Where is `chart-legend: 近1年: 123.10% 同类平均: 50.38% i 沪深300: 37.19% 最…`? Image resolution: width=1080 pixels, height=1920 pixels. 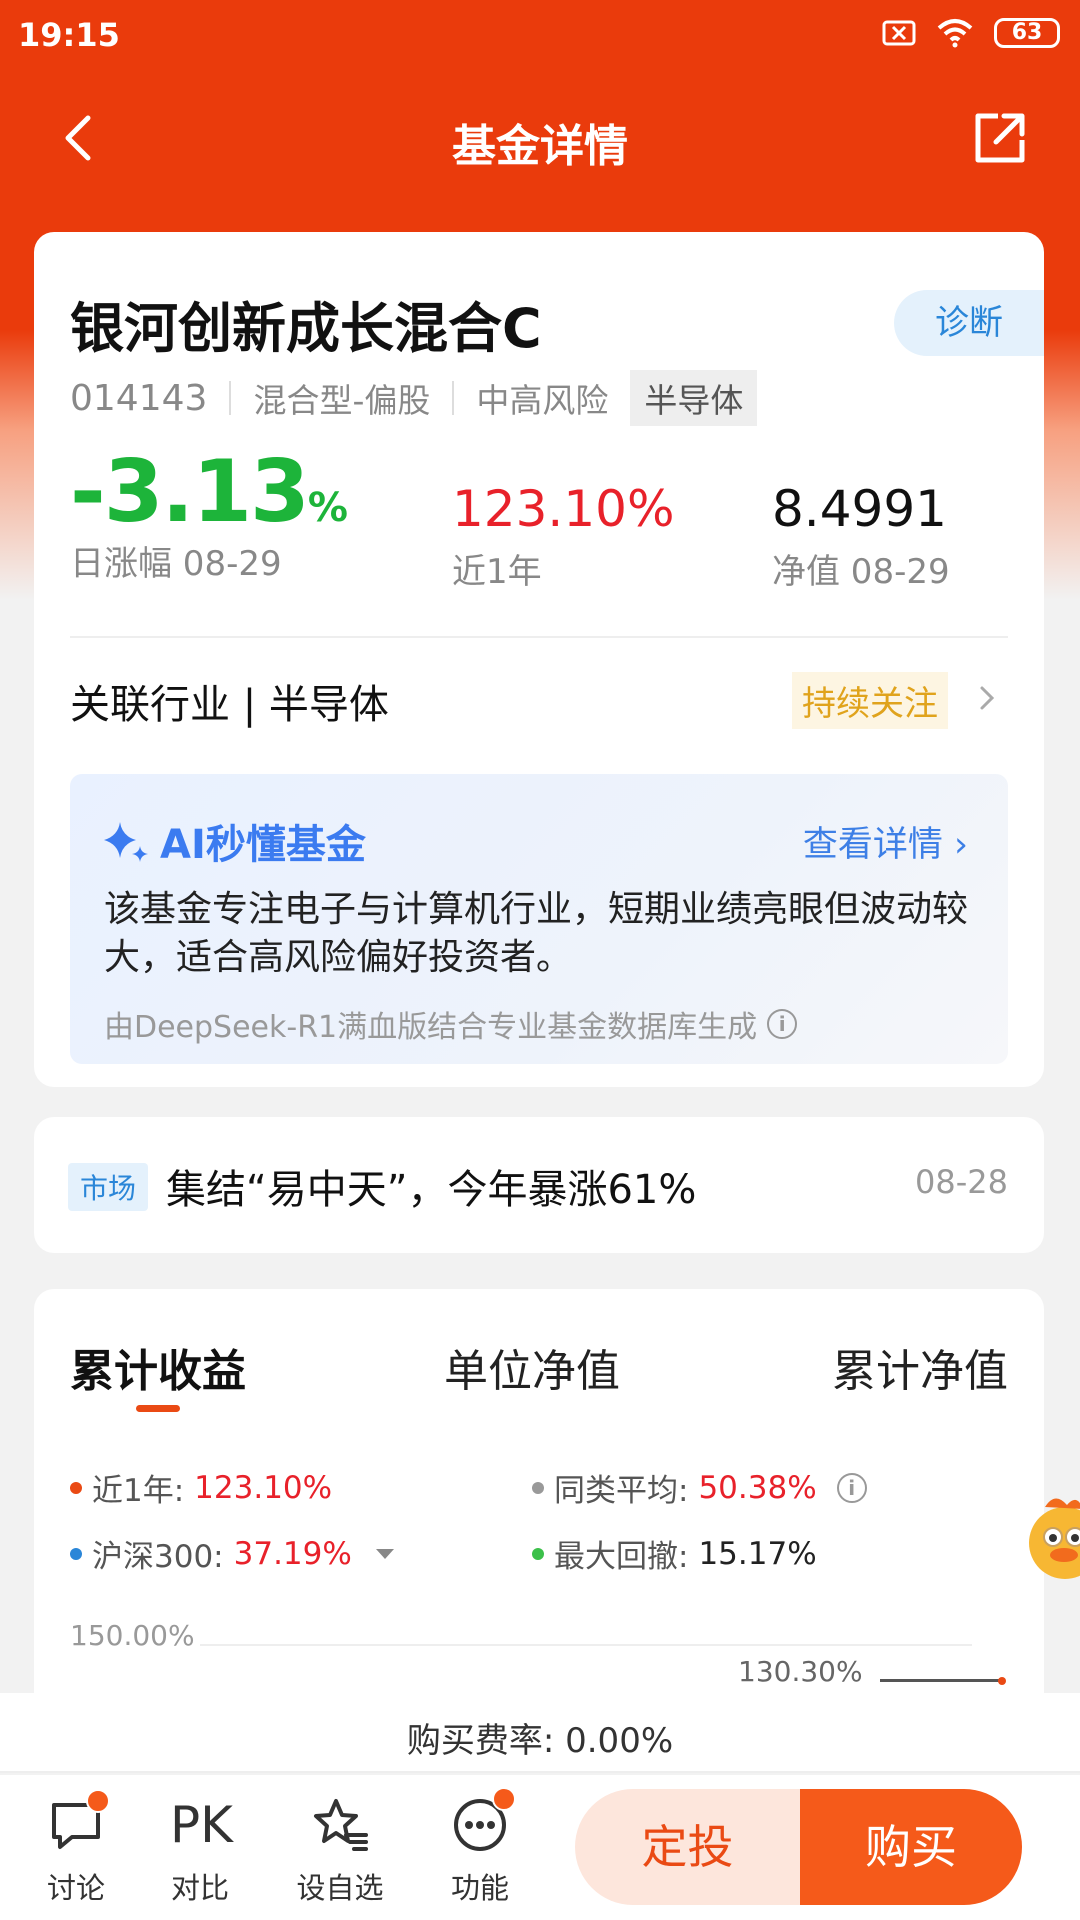
chart-legend: 近1年: 123.10% 同类平均: 50.38% i 沪深300: 37.19% 最… is located at coordinates (539, 1530).